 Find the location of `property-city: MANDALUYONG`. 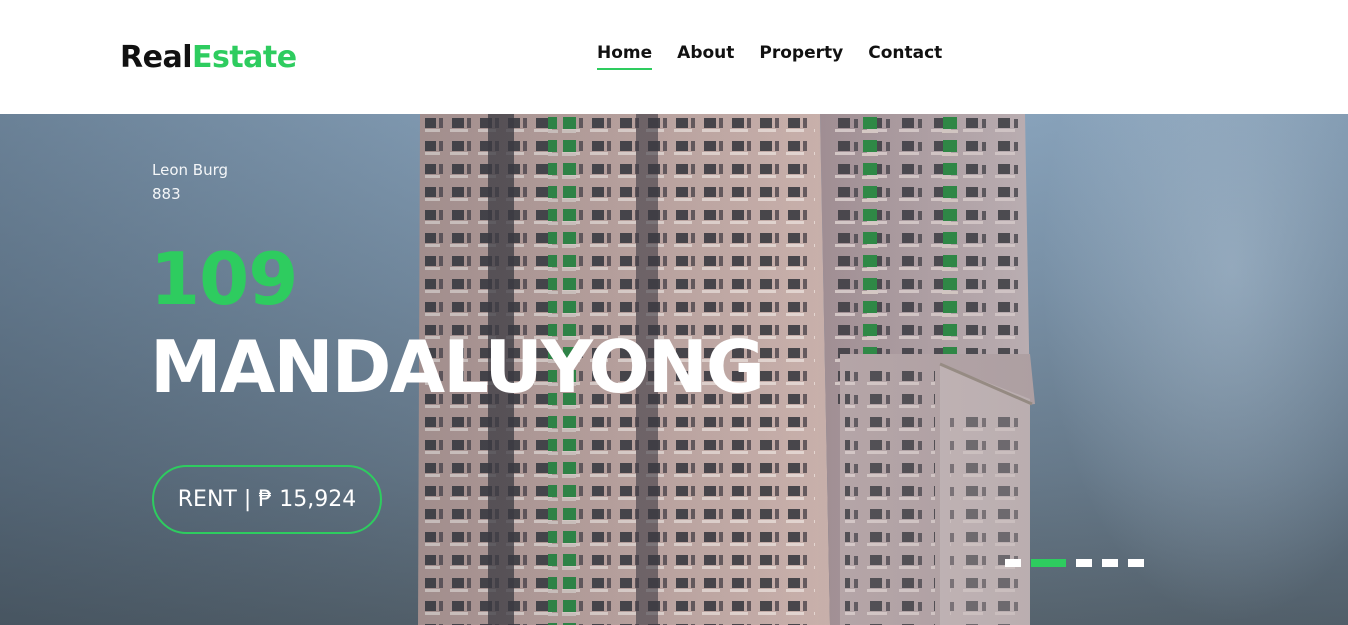

property-city: MANDALUYONG is located at coordinates (457, 367).